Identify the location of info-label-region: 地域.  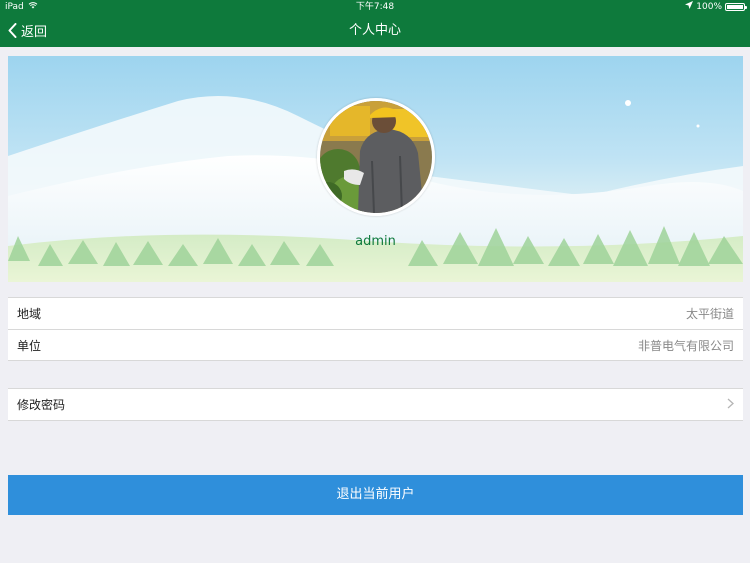
(29, 314).